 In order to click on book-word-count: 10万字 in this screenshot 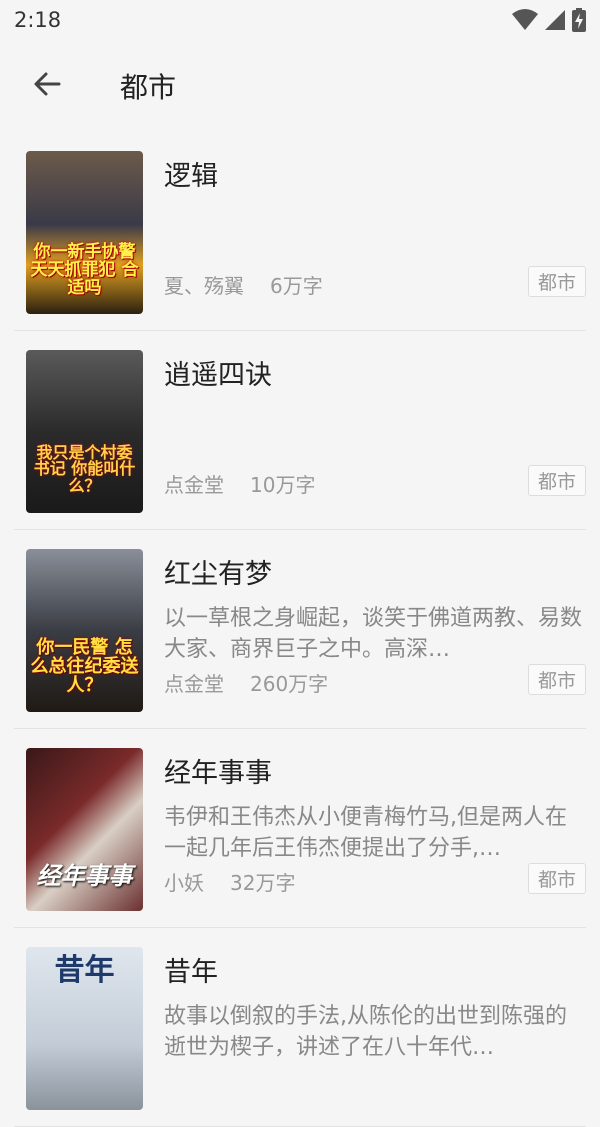, I will do `click(283, 485)`.